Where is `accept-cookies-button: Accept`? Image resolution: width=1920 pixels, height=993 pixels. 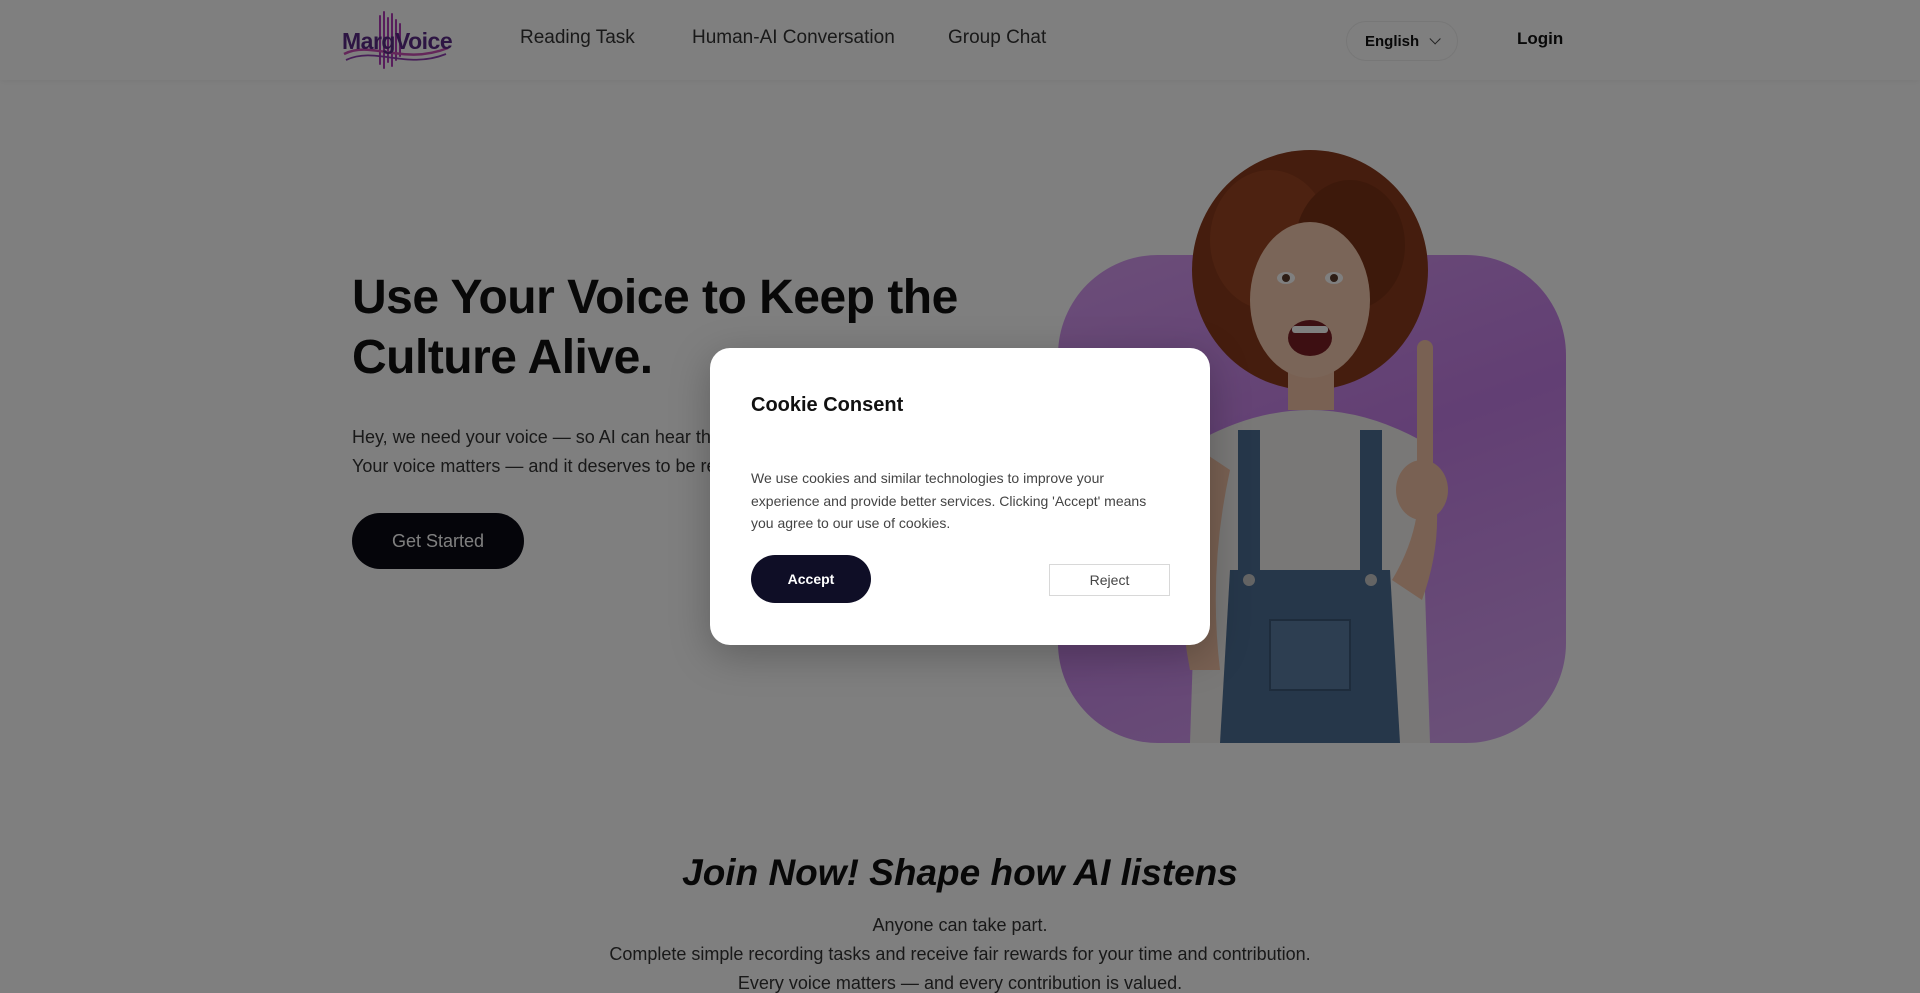
accept-cookies-button: Accept is located at coordinates (811, 579).